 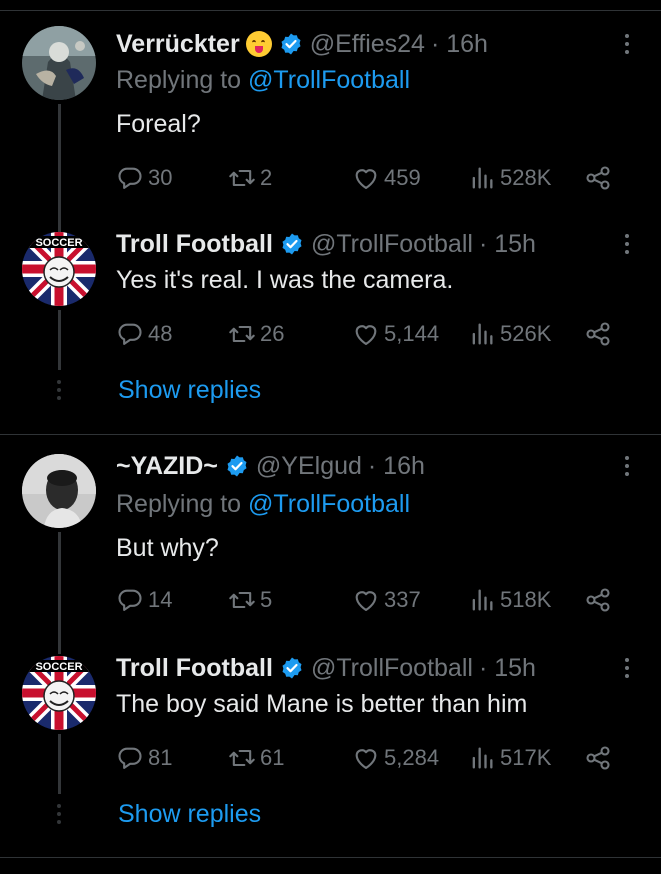 I want to click on author-handle: @Effies24, so click(x=367, y=44).